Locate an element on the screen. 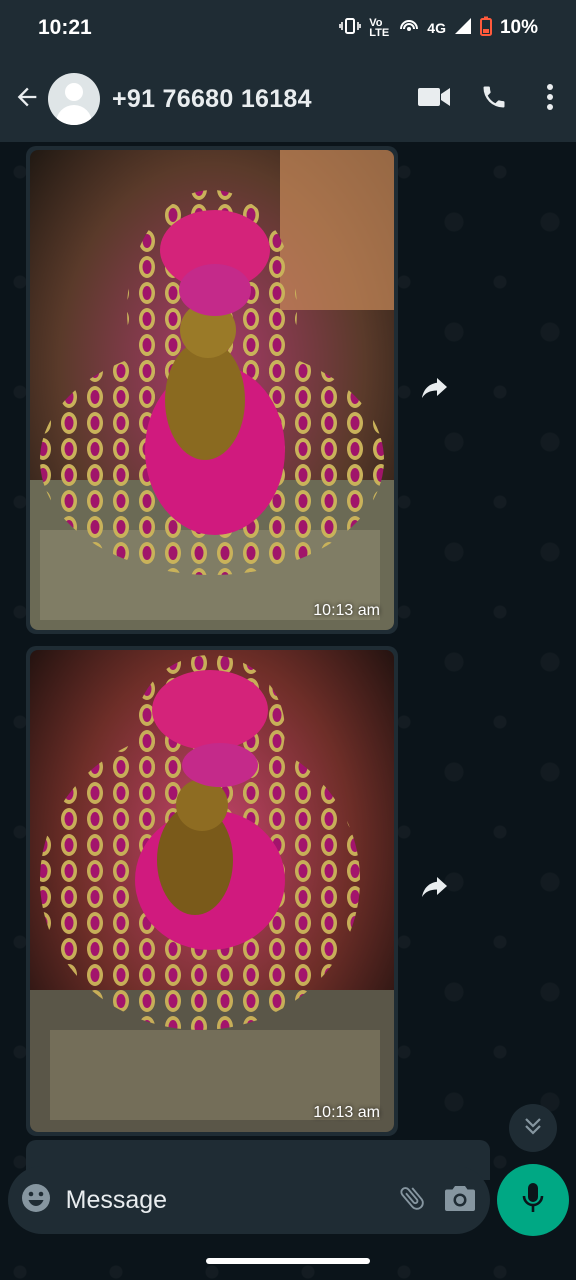 This screenshot has height=1280, width=576. more-options-button is located at coordinates (550, 99).